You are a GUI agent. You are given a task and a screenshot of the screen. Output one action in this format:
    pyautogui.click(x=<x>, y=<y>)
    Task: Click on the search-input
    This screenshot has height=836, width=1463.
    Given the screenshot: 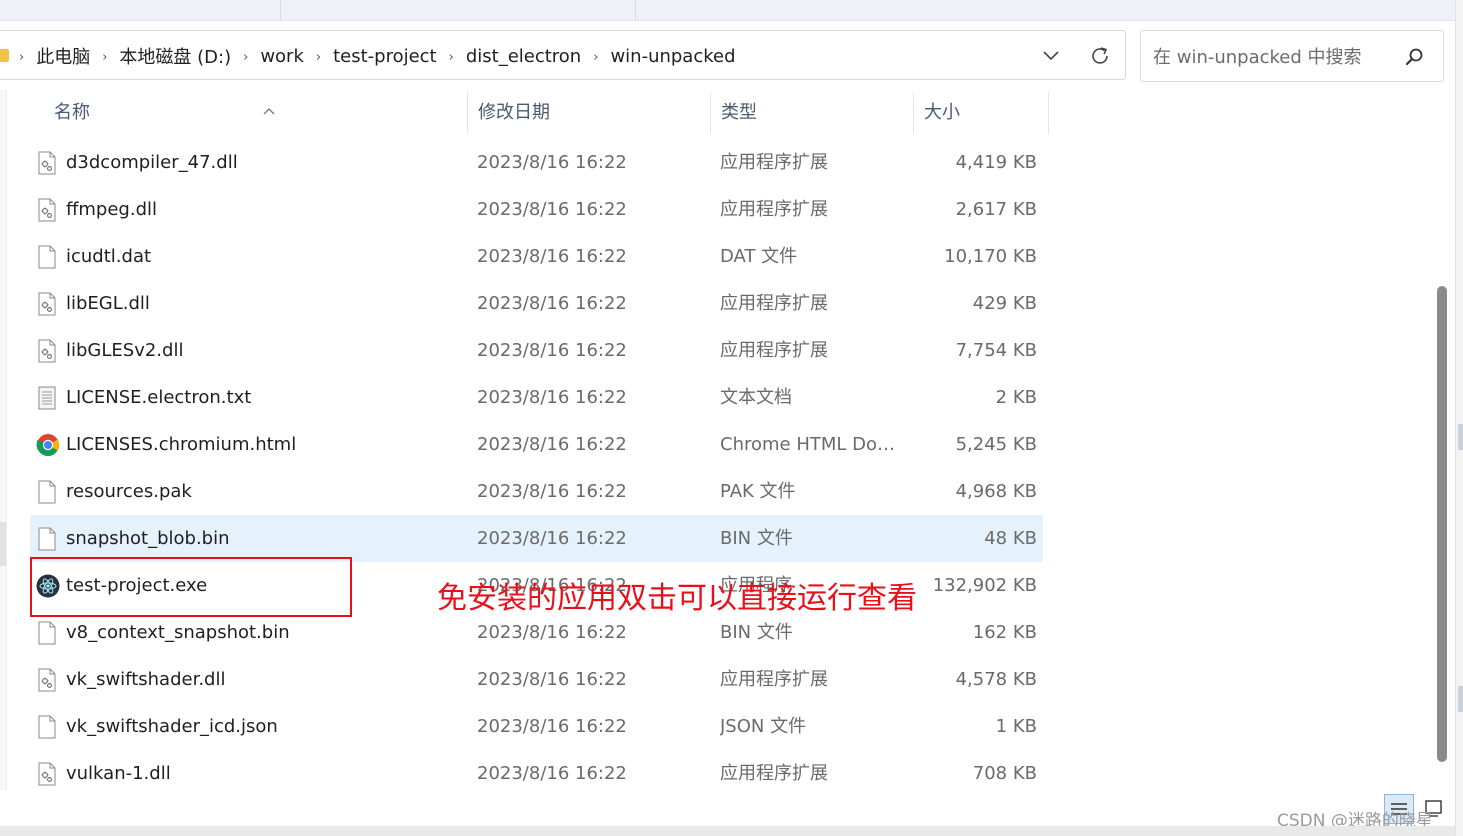 What is the action you would take?
    pyautogui.click(x=1278, y=57)
    